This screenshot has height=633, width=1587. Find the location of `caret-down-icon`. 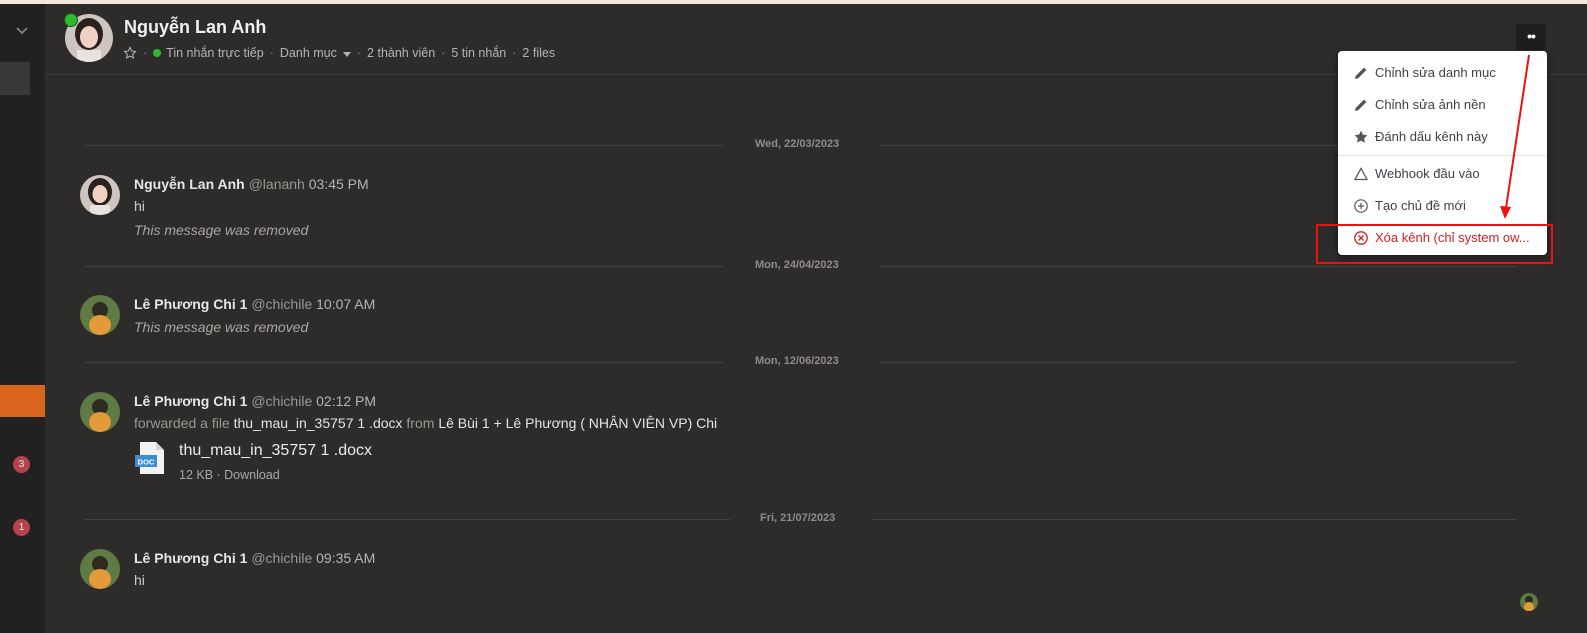

caret-down-icon is located at coordinates (346, 54).